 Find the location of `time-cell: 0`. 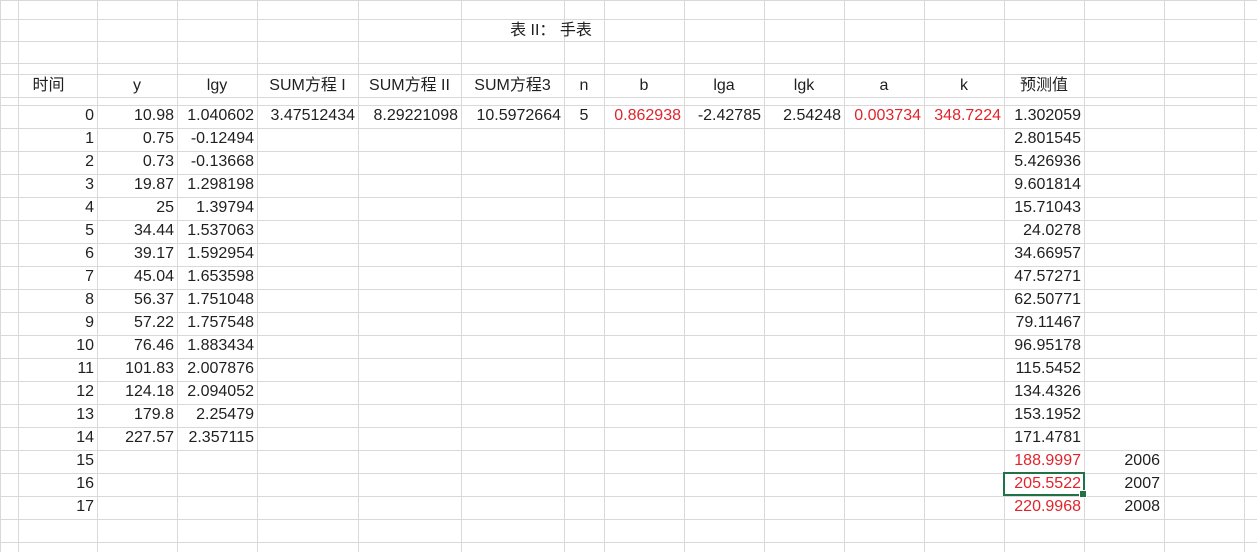

time-cell: 0 is located at coordinates (57, 116).